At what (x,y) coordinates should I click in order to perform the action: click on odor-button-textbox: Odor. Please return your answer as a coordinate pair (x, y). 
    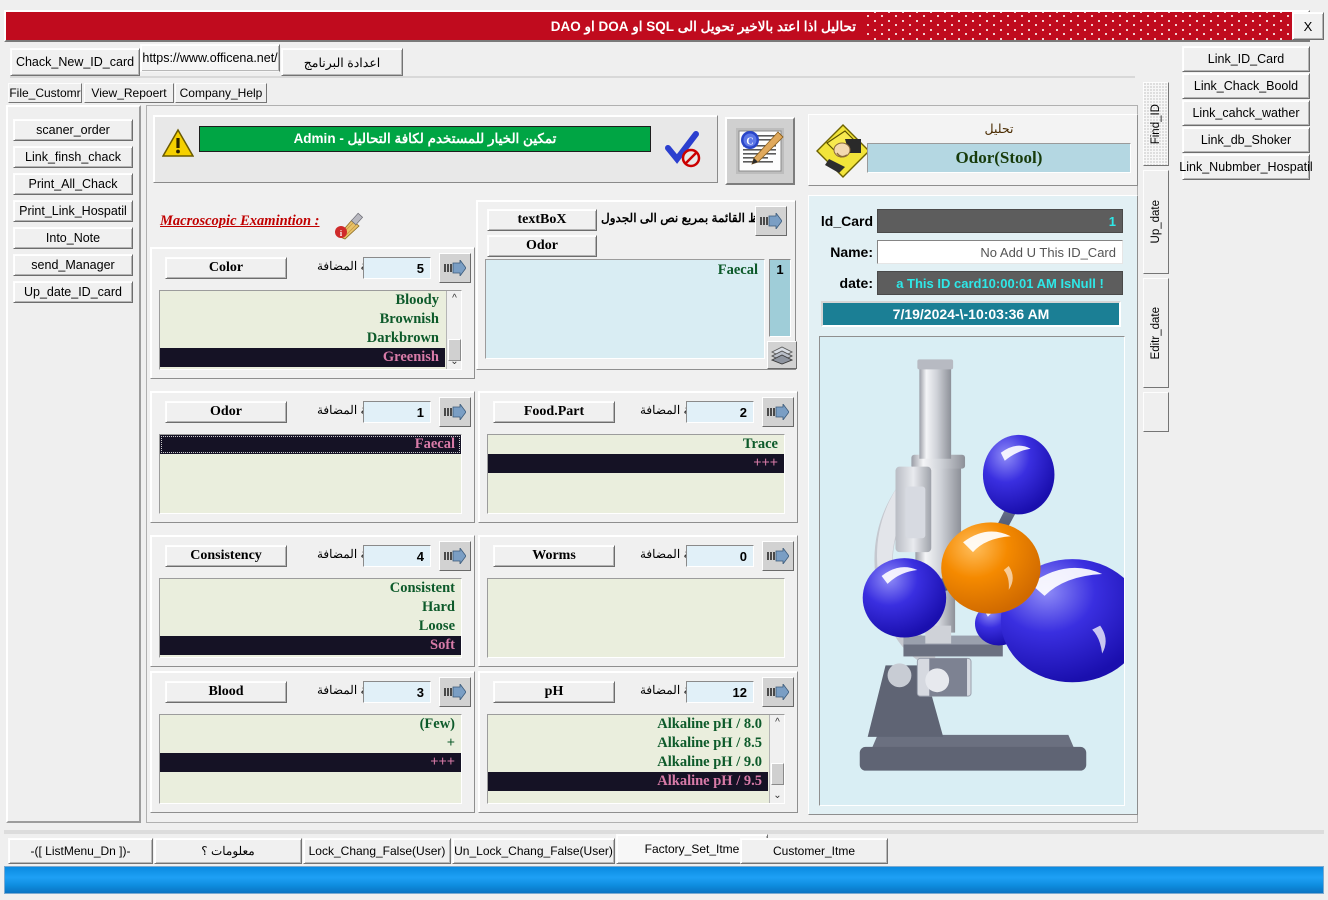
    Looking at the image, I should click on (542, 246).